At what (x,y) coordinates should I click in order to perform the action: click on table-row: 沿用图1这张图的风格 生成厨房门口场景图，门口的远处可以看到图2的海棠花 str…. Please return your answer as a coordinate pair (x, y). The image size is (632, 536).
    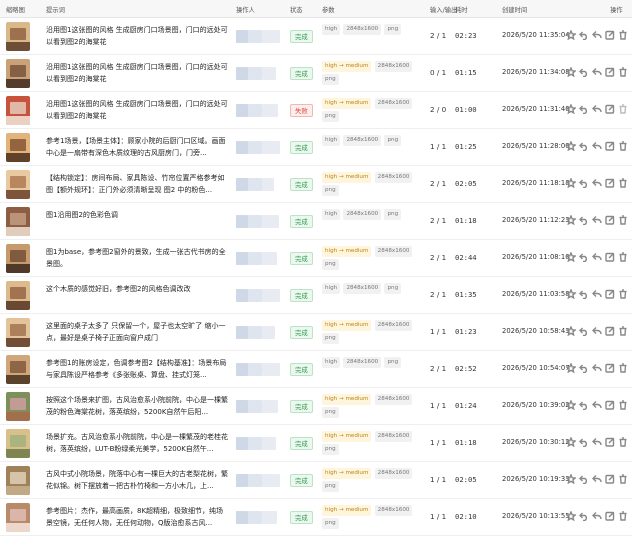
    Looking at the image, I should click on (316, 110).